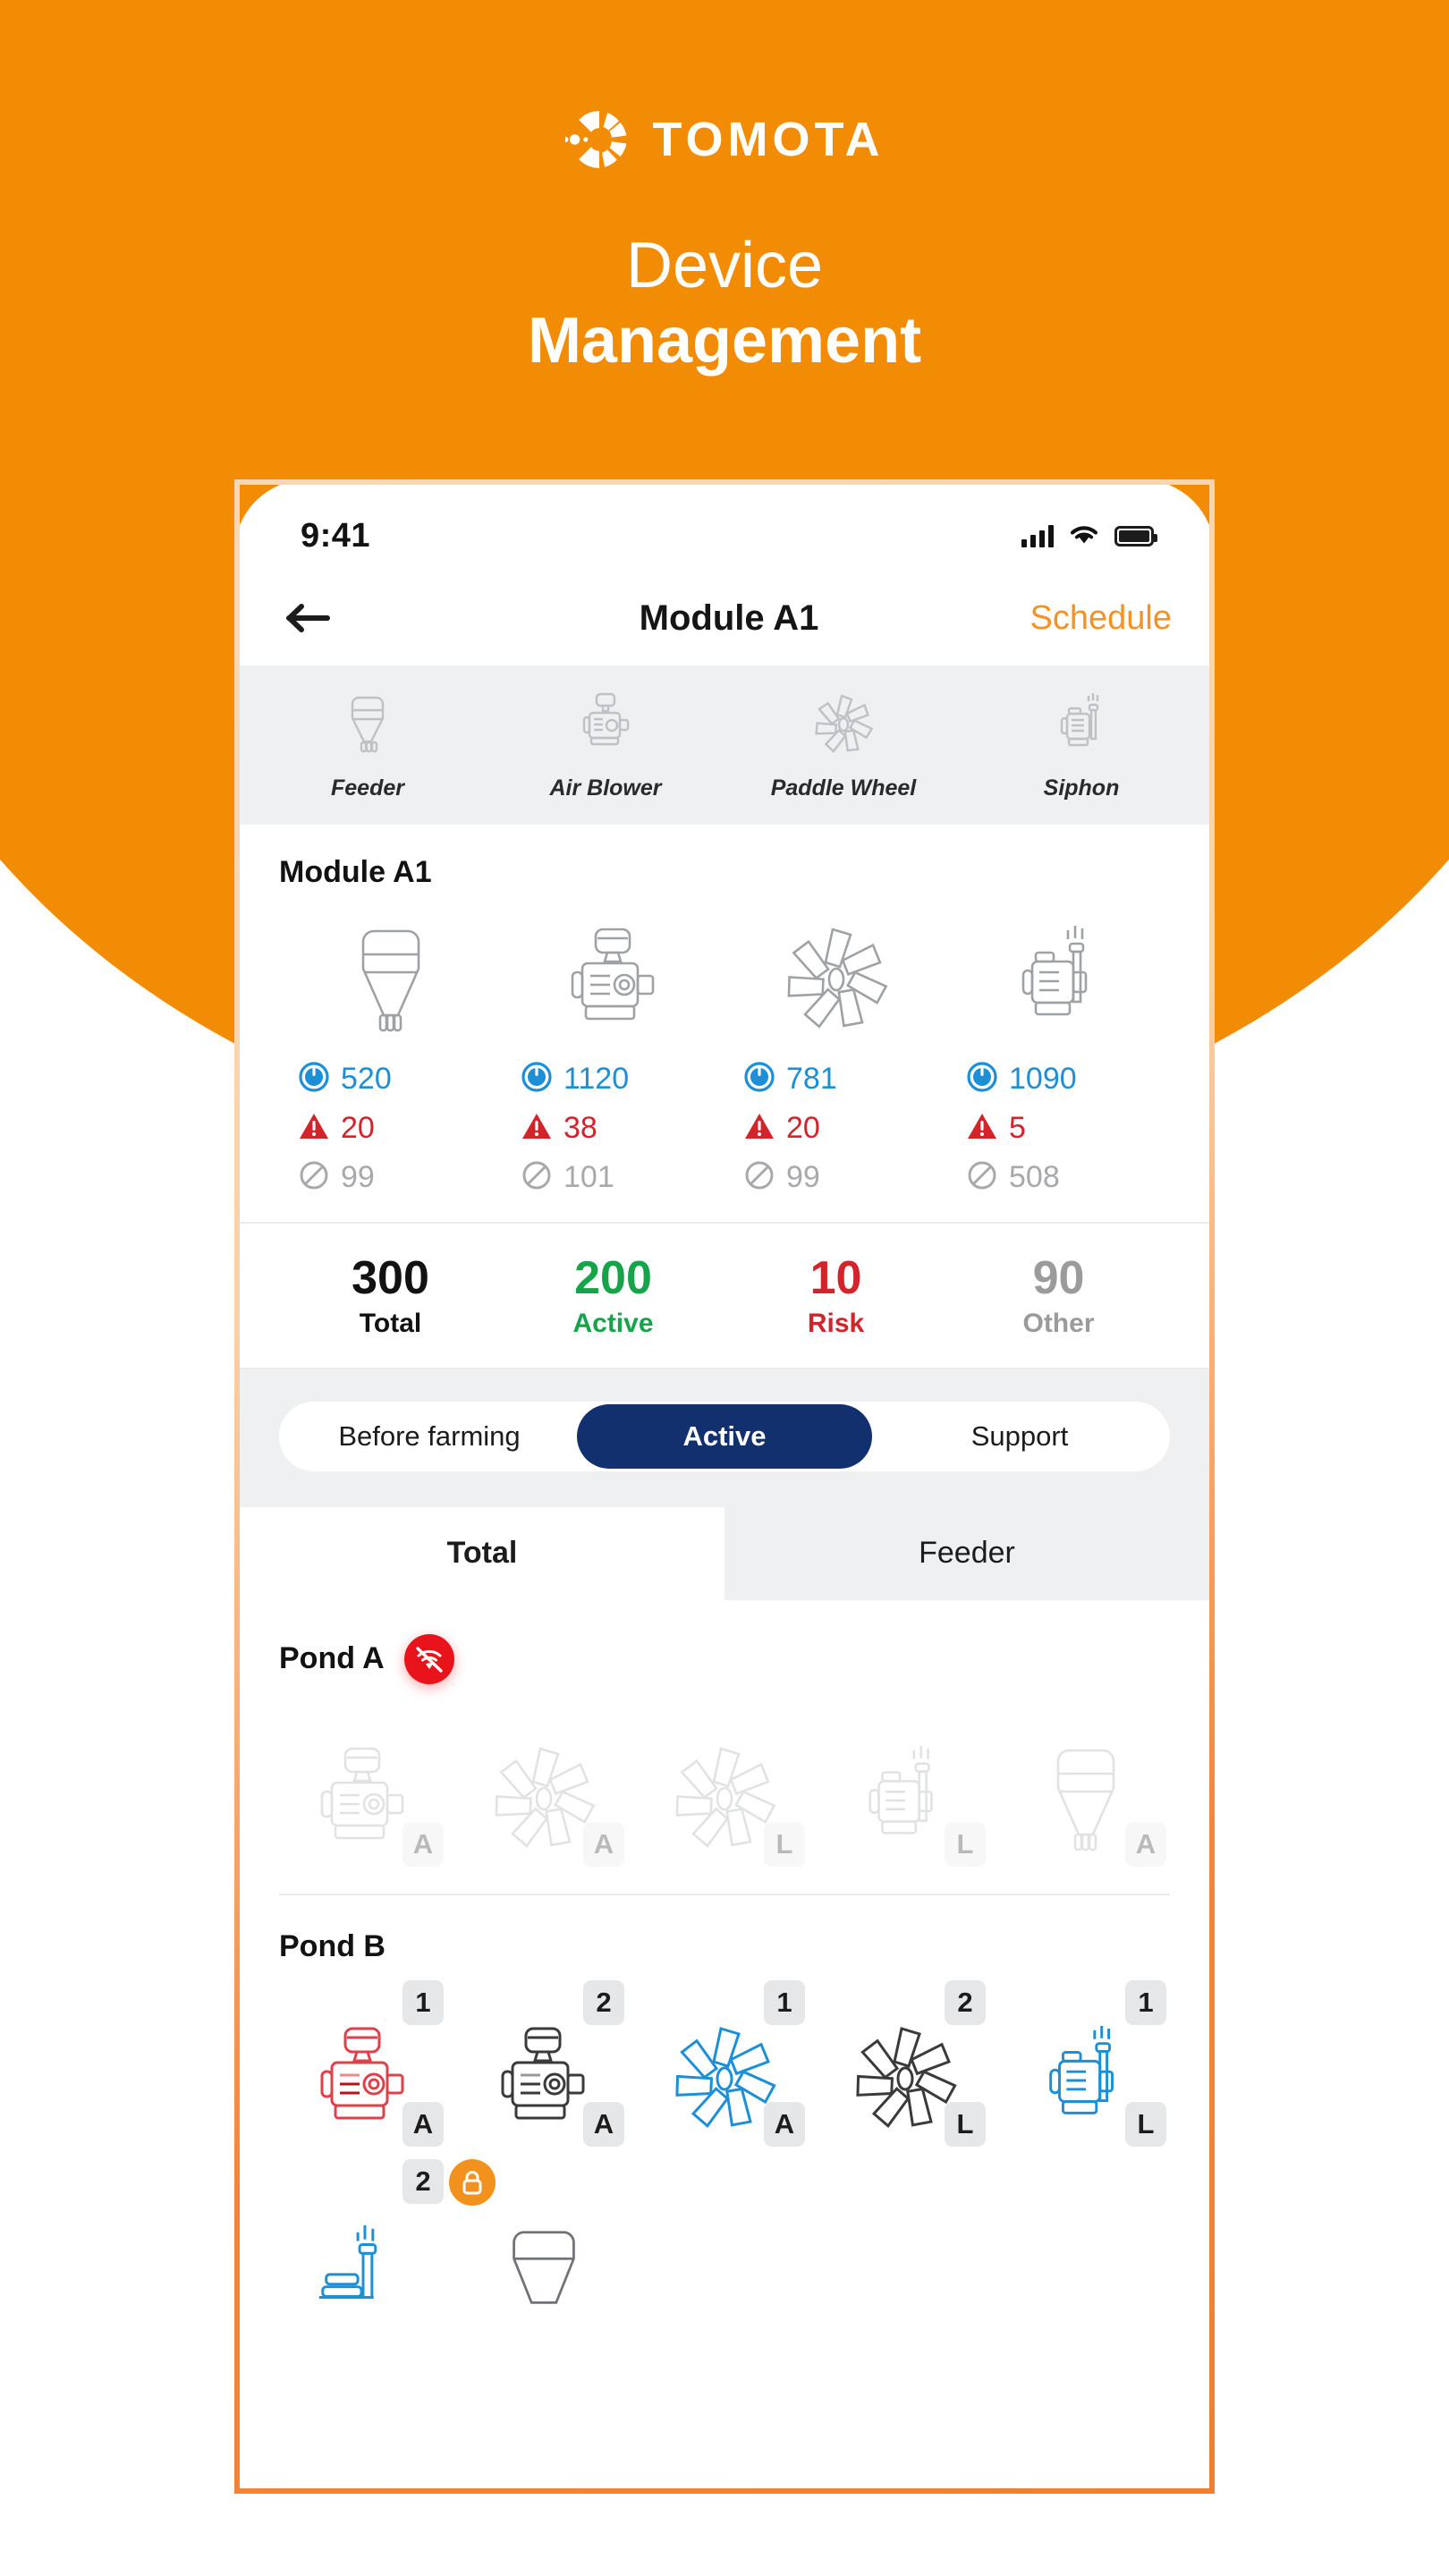 The image size is (1449, 2576). Describe the element at coordinates (768, 139) in the screenshot. I see `brand-name: TOMOTA` at that location.